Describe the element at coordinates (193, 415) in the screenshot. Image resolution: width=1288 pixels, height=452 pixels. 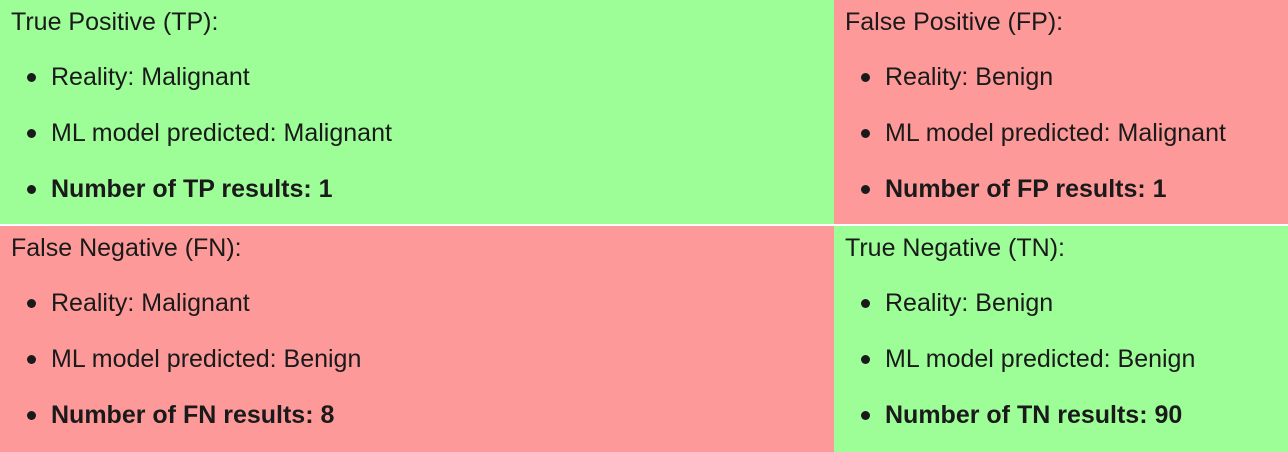
I see `result-count-text: Number of FN results: 8` at that location.